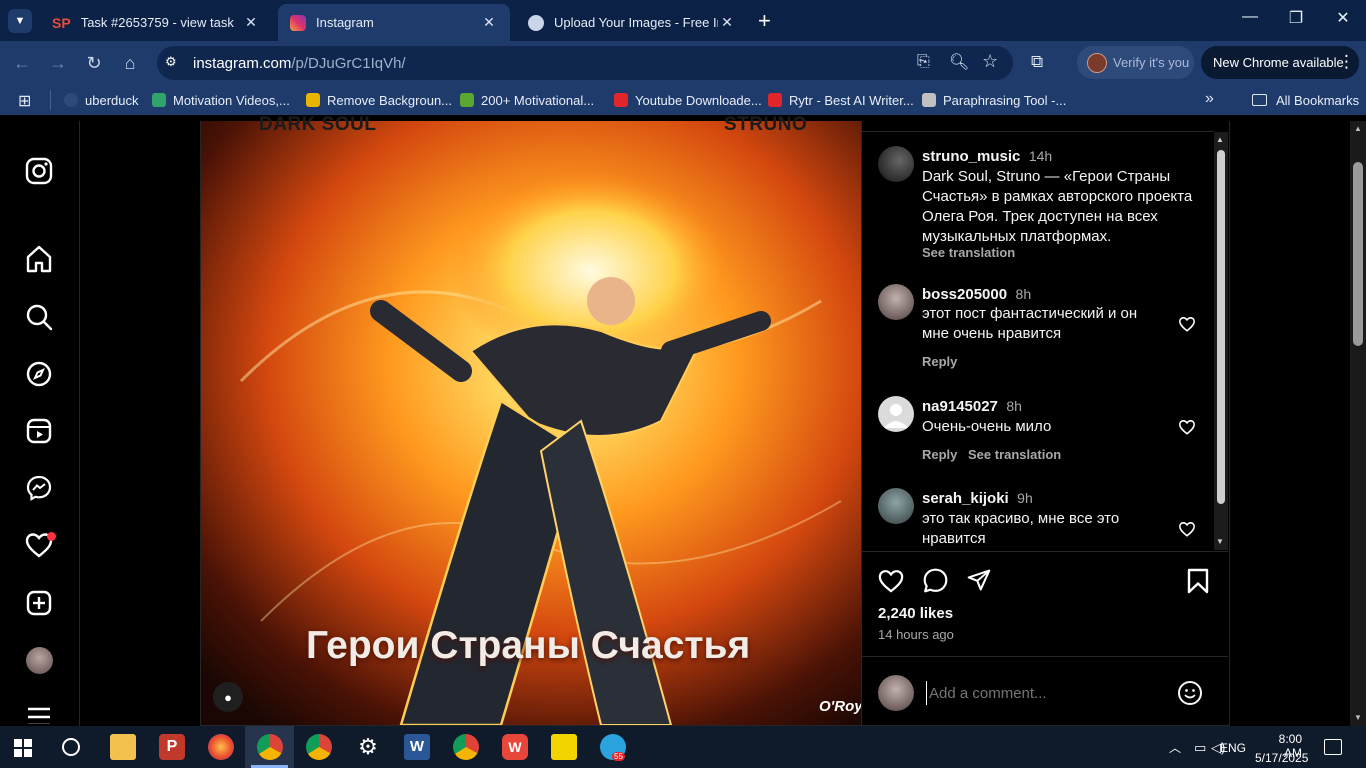 This screenshot has height=768, width=1366. What do you see at coordinates (632, 22) in the screenshot?
I see `tab-upload: Upload Your Images - Free Imag ✕` at bounding box center [632, 22].